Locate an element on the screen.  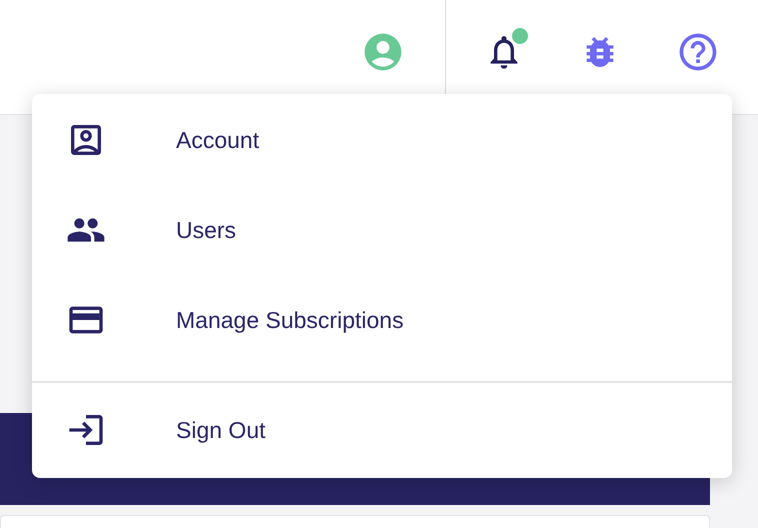
menu-item: Sign Out is located at coordinates (382, 430).